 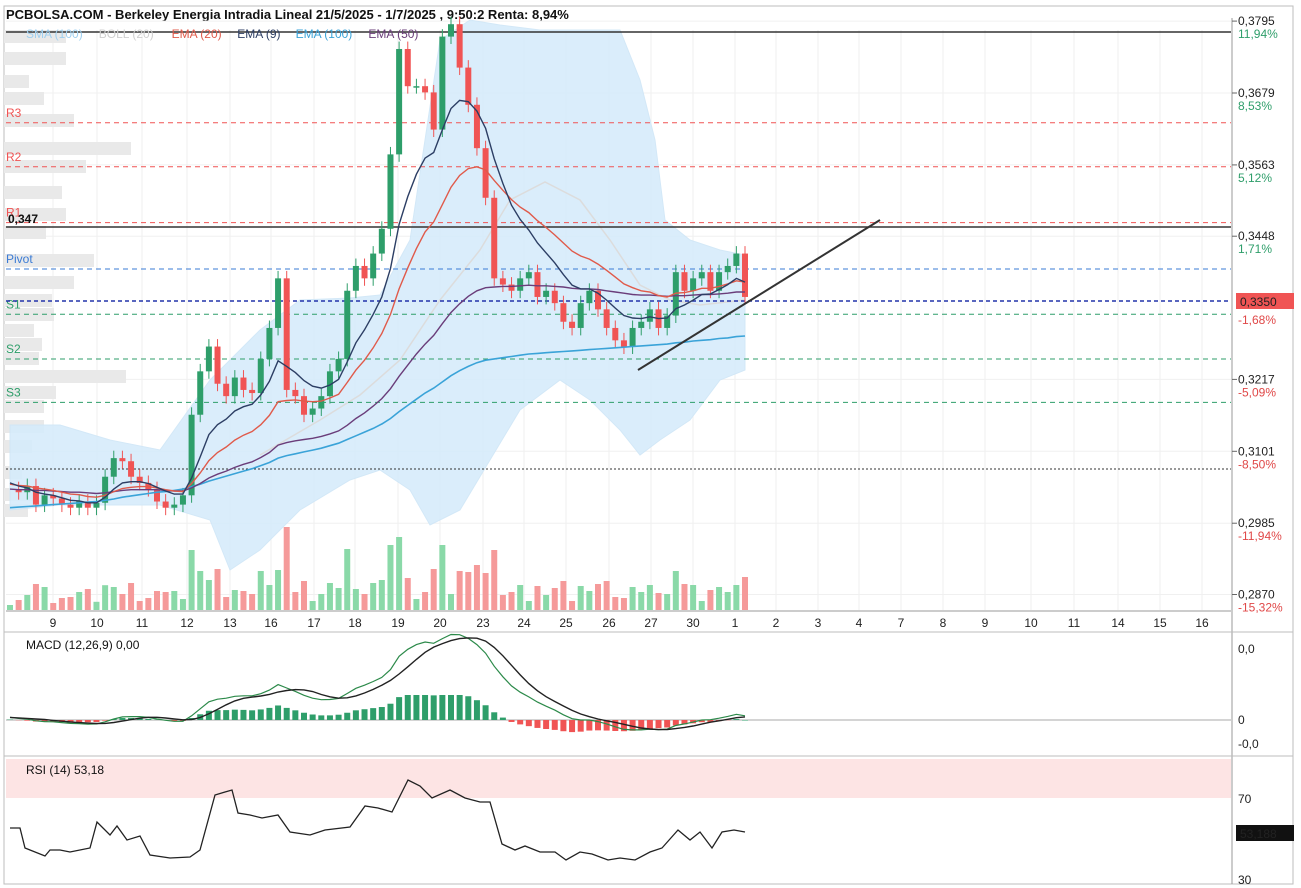 What do you see at coordinates (693, 623) in the screenshot?
I see `x-tick-label: 30` at bounding box center [693, 623].